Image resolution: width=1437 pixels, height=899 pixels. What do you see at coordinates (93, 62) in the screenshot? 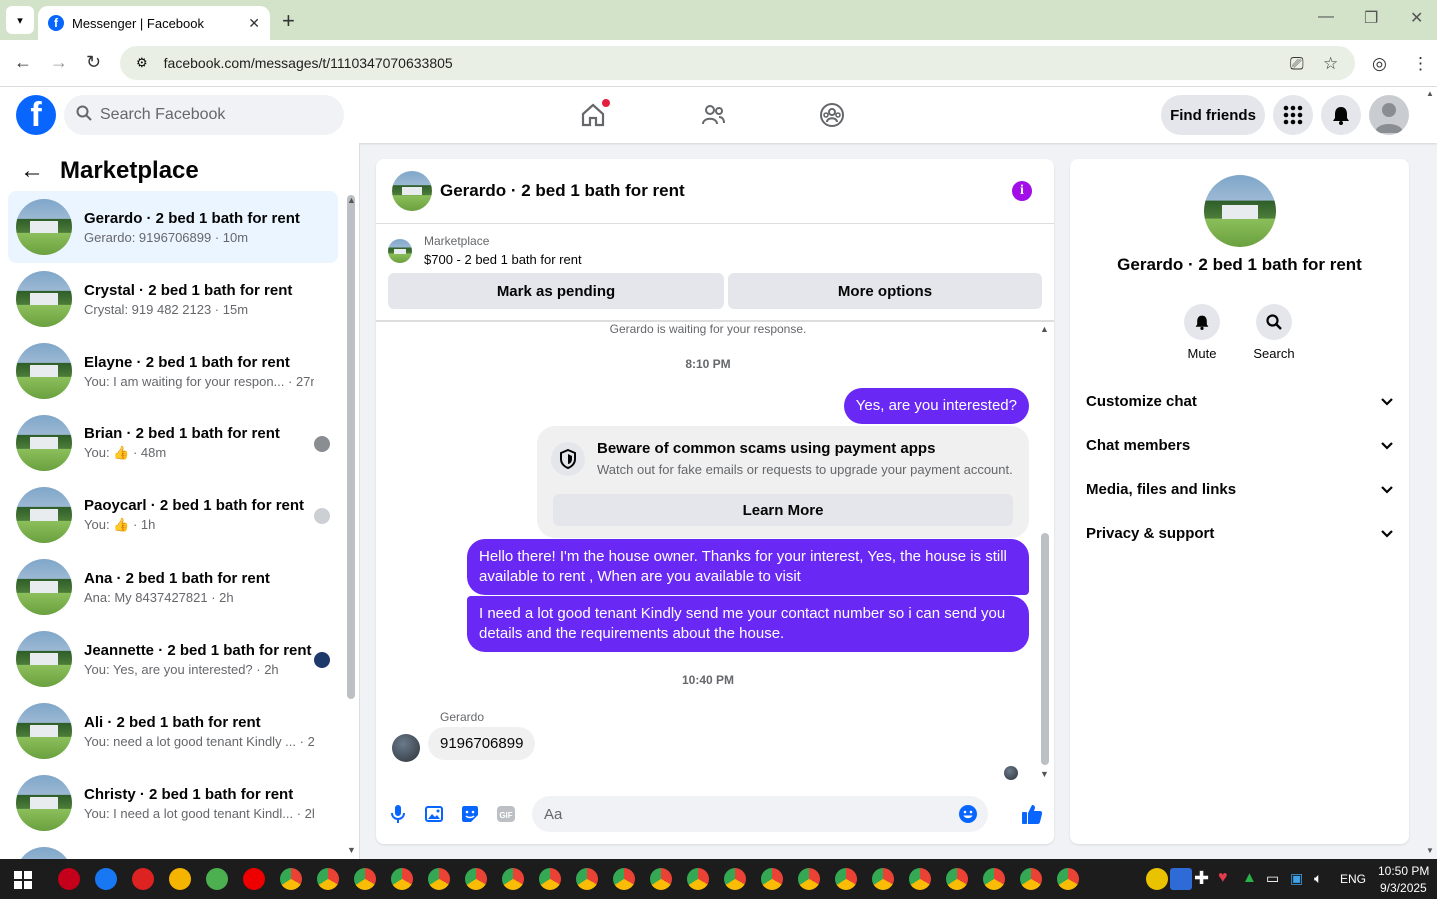
I see `reload-button: ↻` at bounding box center [93, 62].